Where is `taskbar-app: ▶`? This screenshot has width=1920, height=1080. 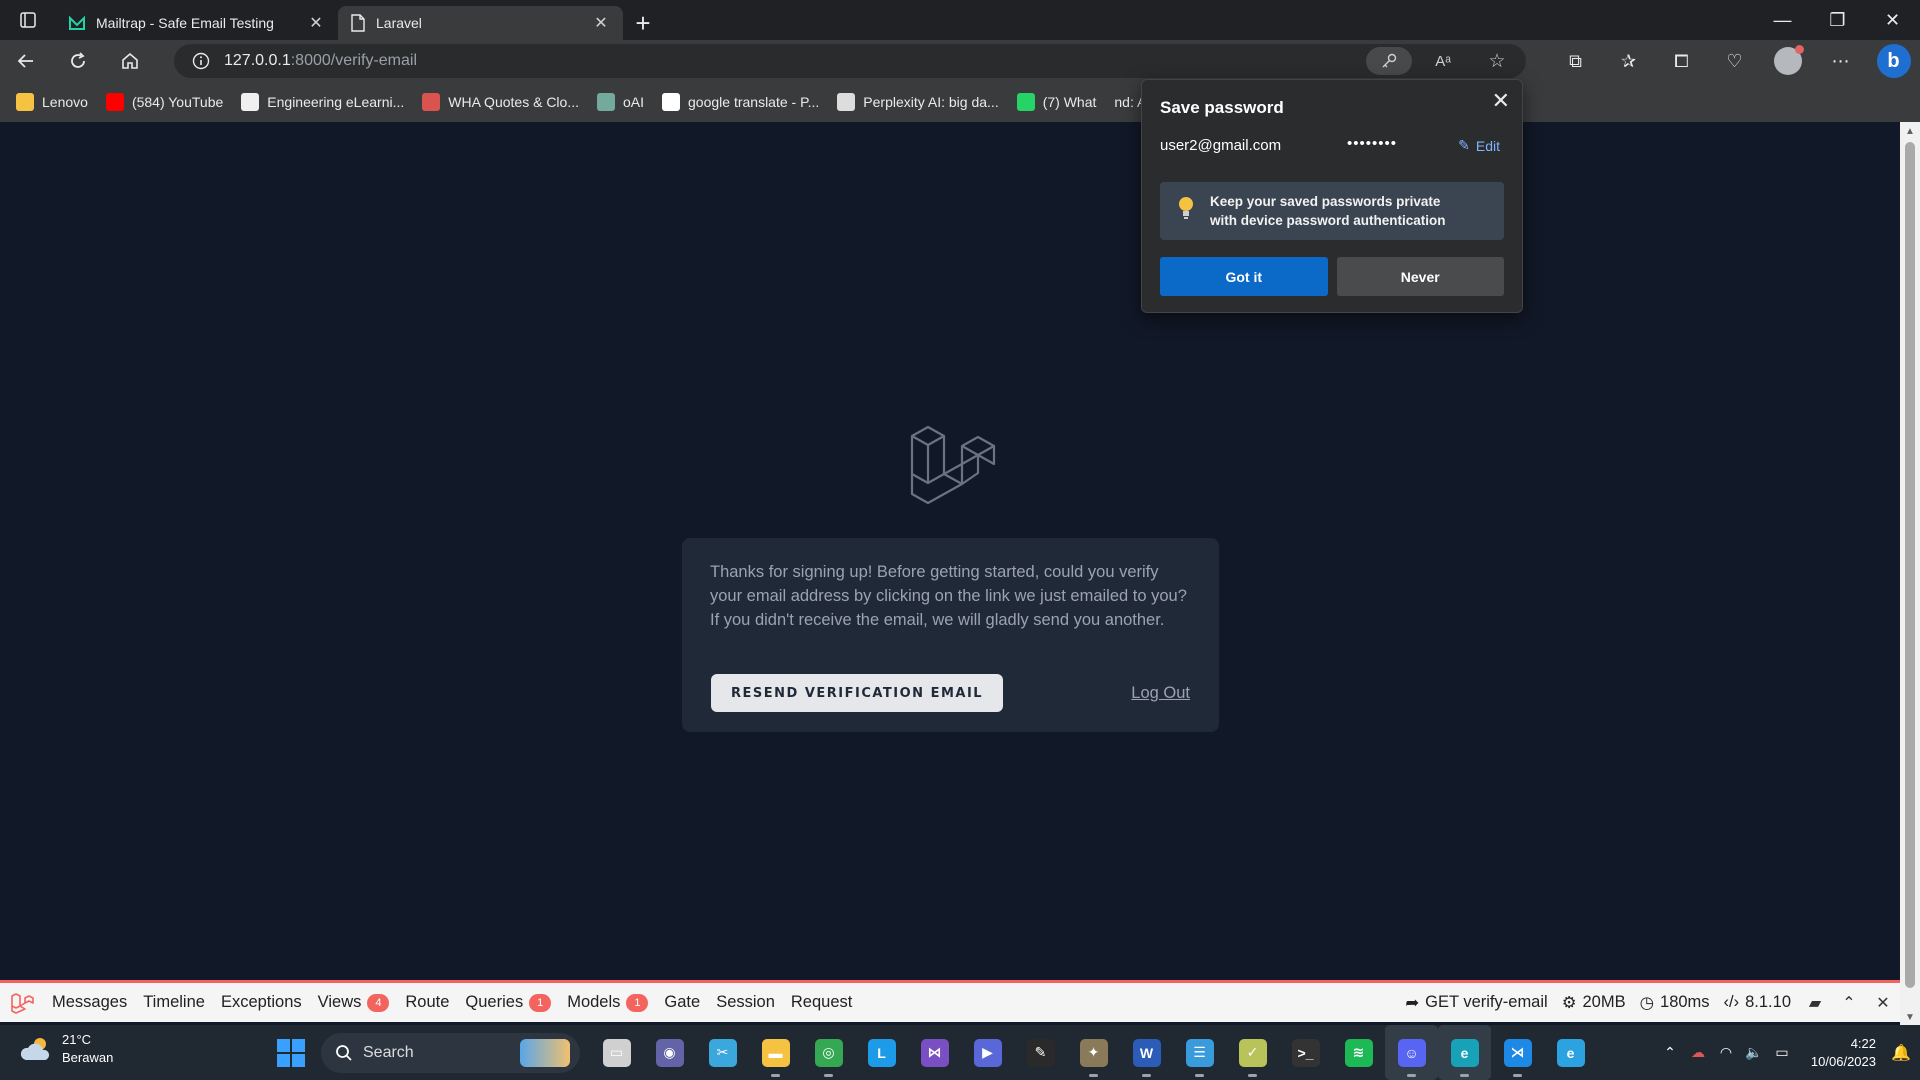 taskbar-app: ▶ is located at coordinates (987, 1052).